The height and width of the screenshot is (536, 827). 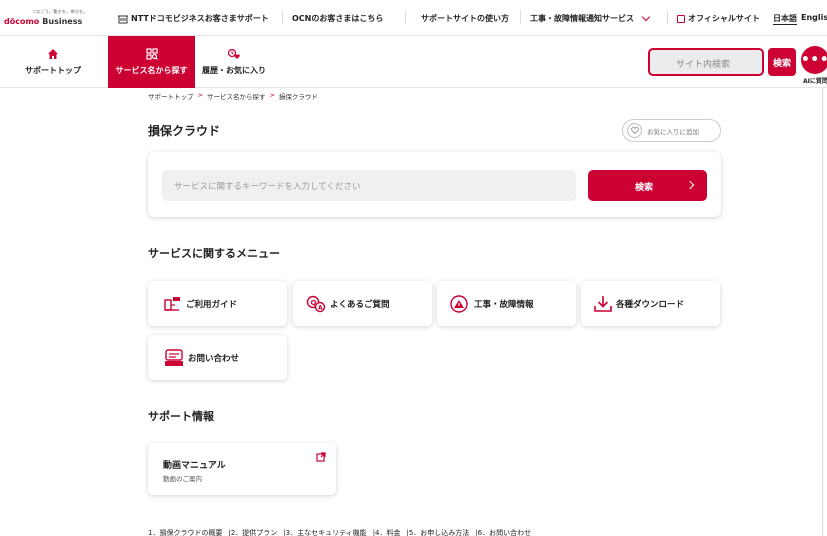 What do you see at coordinates (214, 253) in the screenshot?
I see `menu-section-title: サービスに関するメニュー` at bounding box center [214, 253].